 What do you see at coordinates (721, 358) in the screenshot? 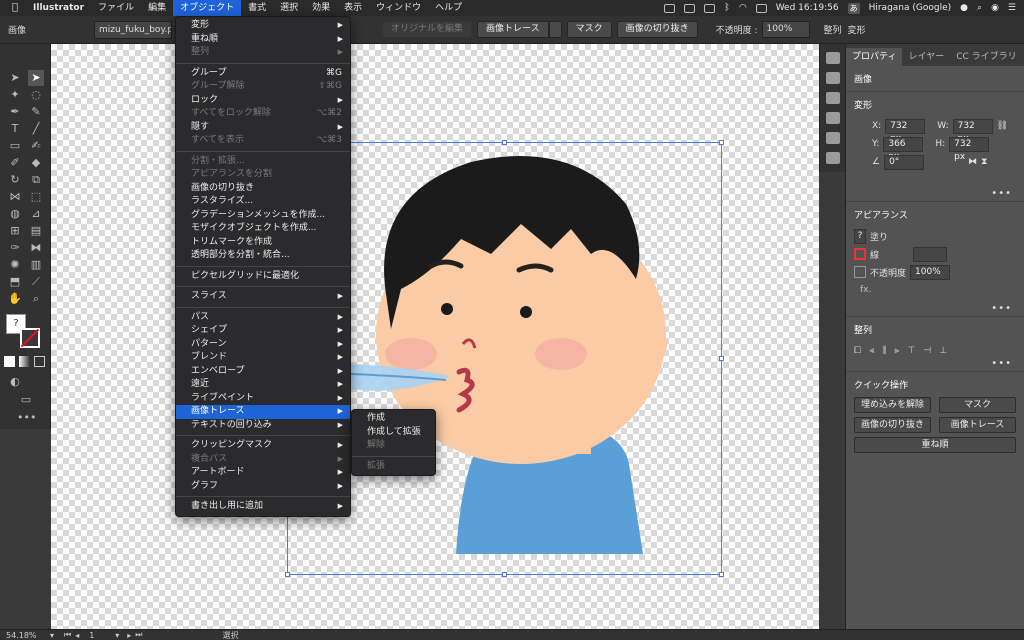
I see `resize-handle-rm` at bounding box center [721, 358].